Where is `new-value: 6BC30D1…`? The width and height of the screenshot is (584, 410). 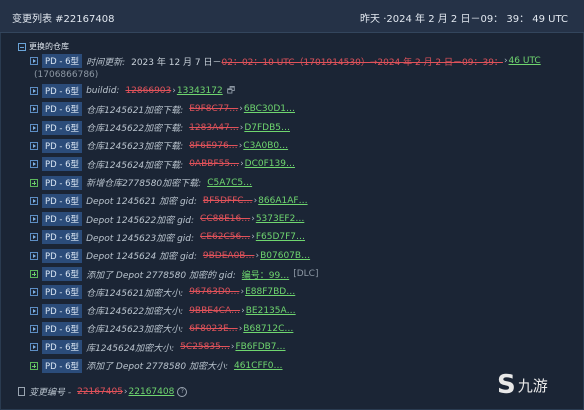 new-value: 6BC30D1… is located at coordinates (269, 109).